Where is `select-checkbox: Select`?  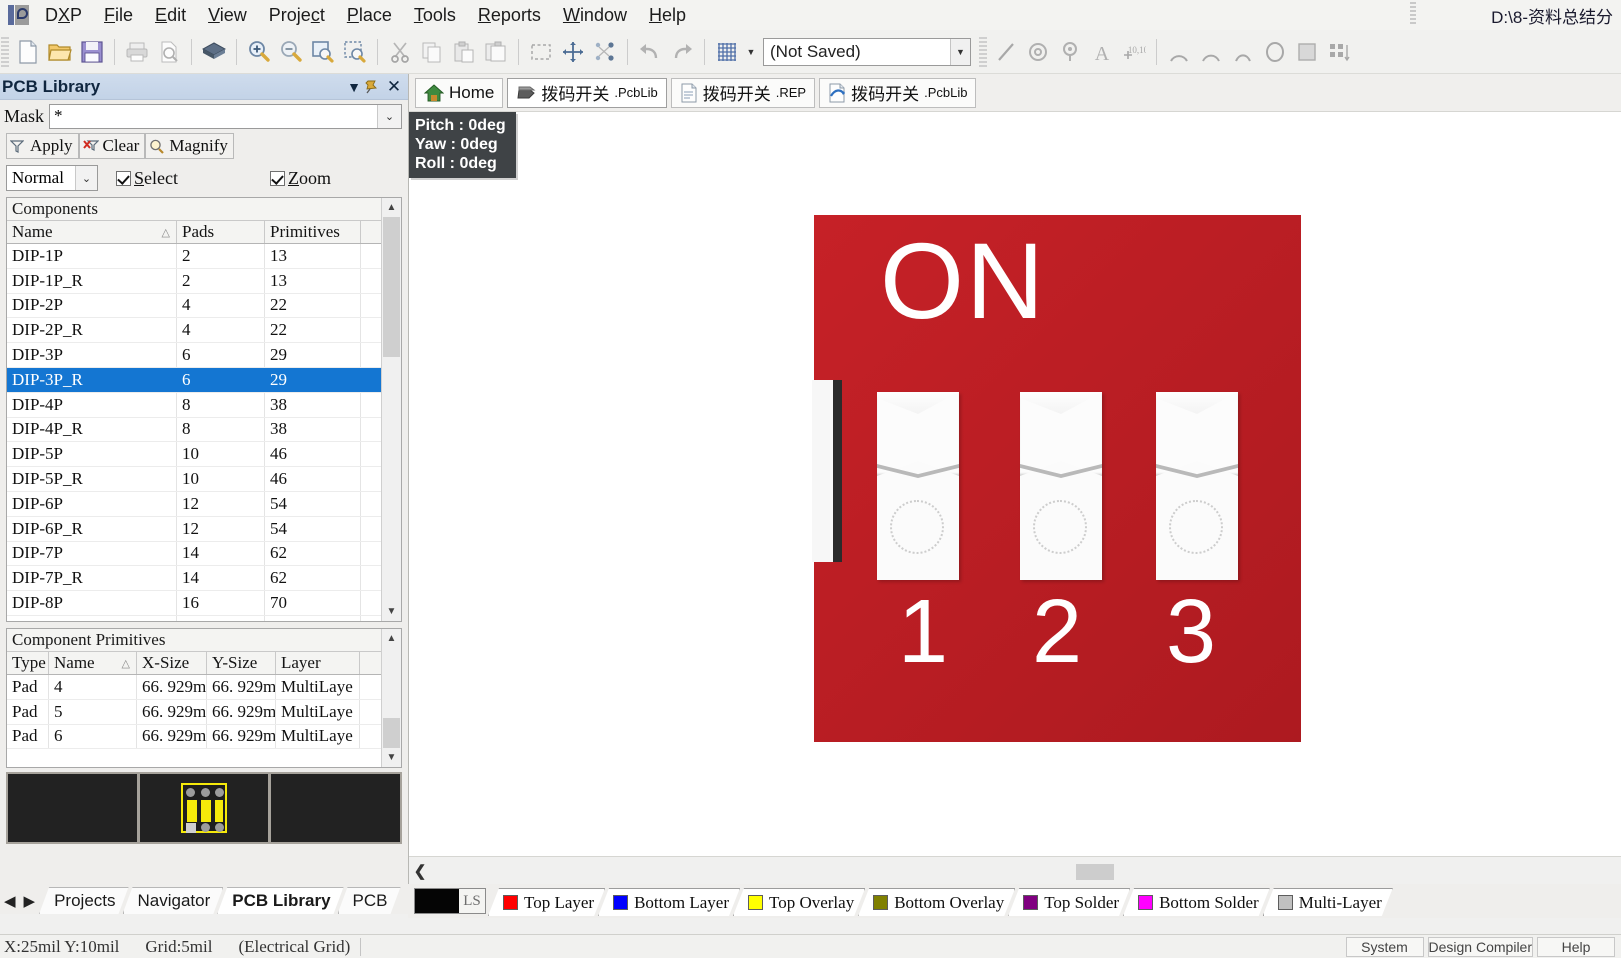 select-checkbox: Select is located at coordinates (147, 178).